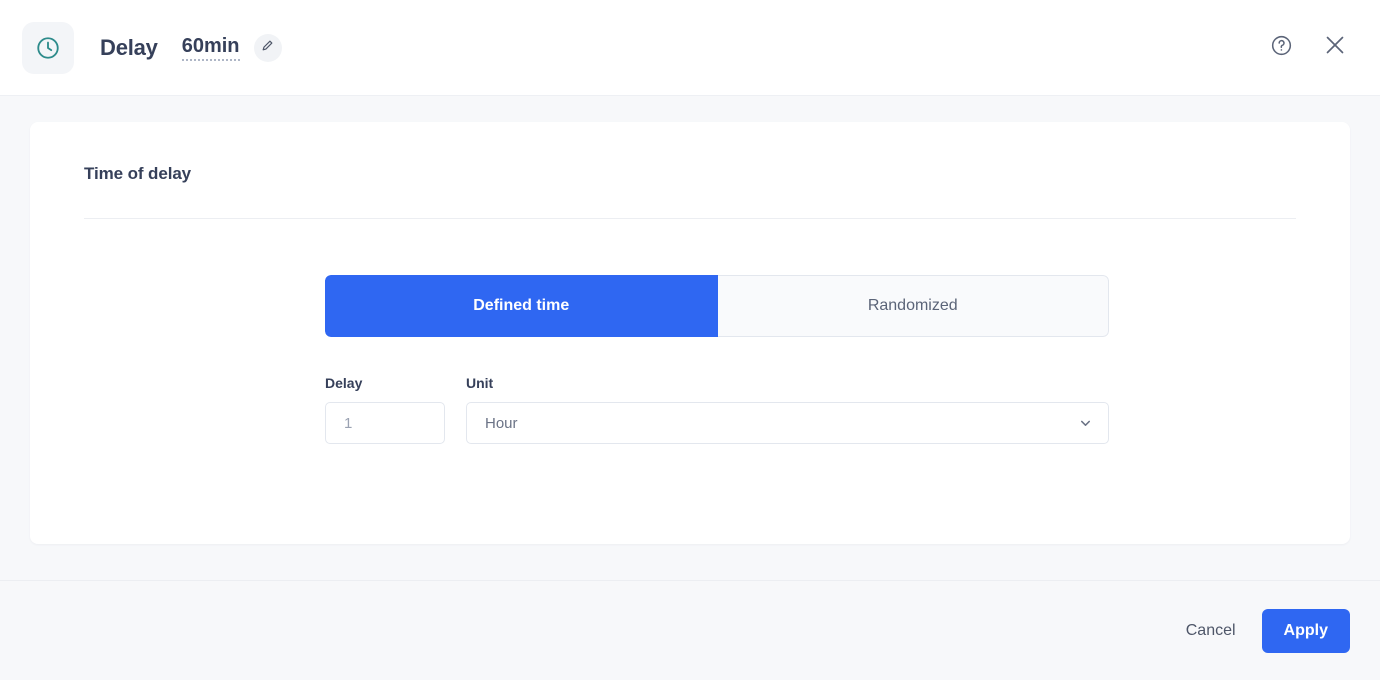 The image size is (1380, 680). I want to click on clock-icon, so click(48, 48).